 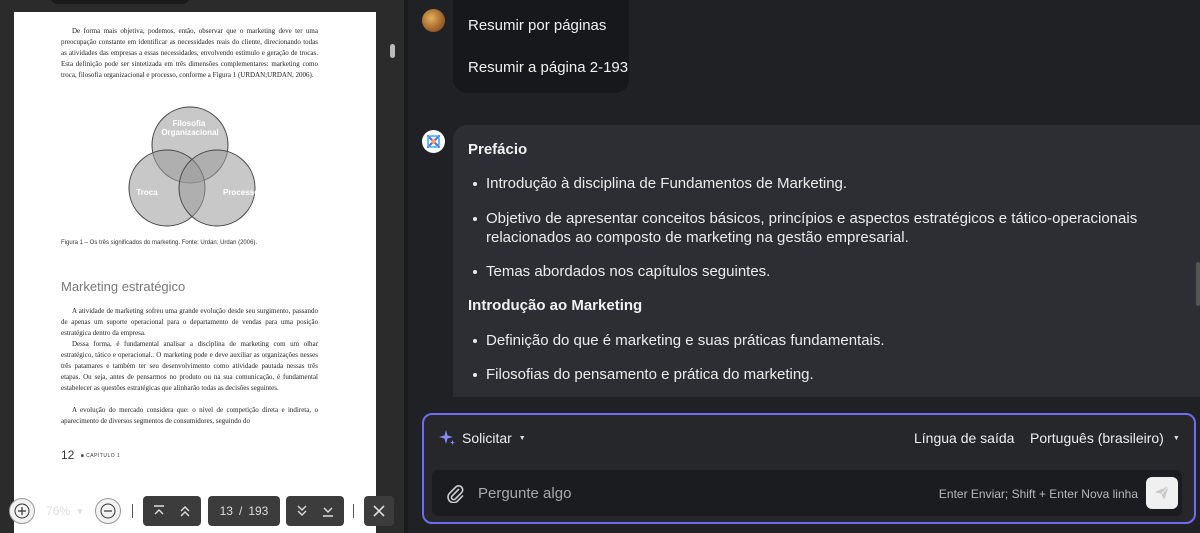 I want to click on double-chevron-down-icon, so click(x=302, y=510).